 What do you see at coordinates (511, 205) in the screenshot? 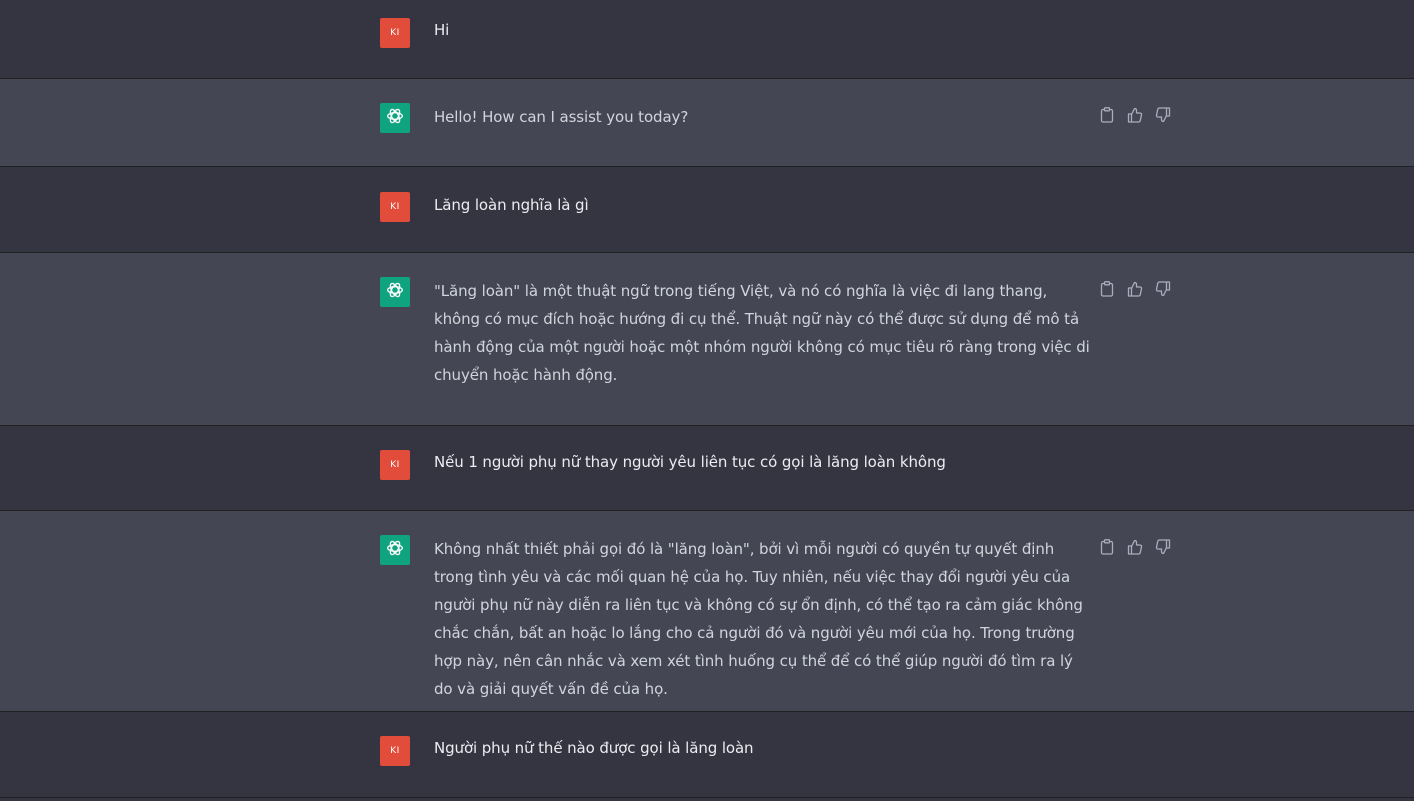
I see `user-message-text: Lăng loàn nghĩa là gì` at bounding box center [511, 205].